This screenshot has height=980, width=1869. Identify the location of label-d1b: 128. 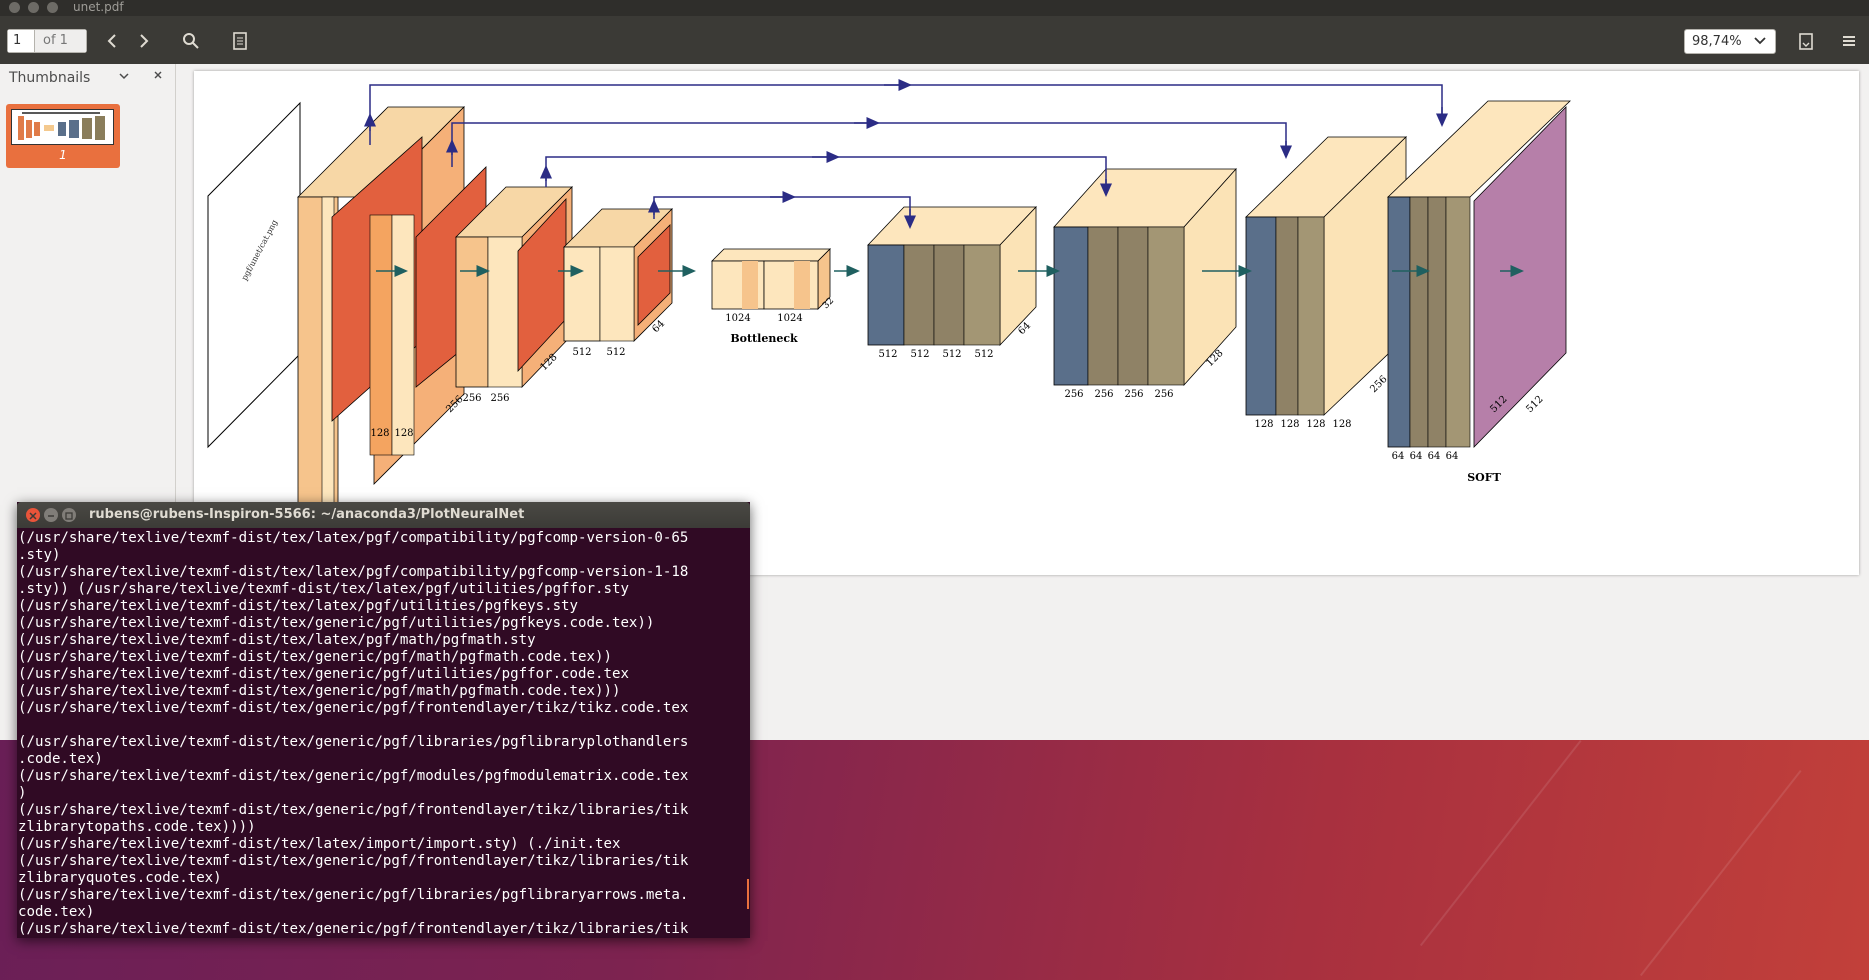
(1289, 424).